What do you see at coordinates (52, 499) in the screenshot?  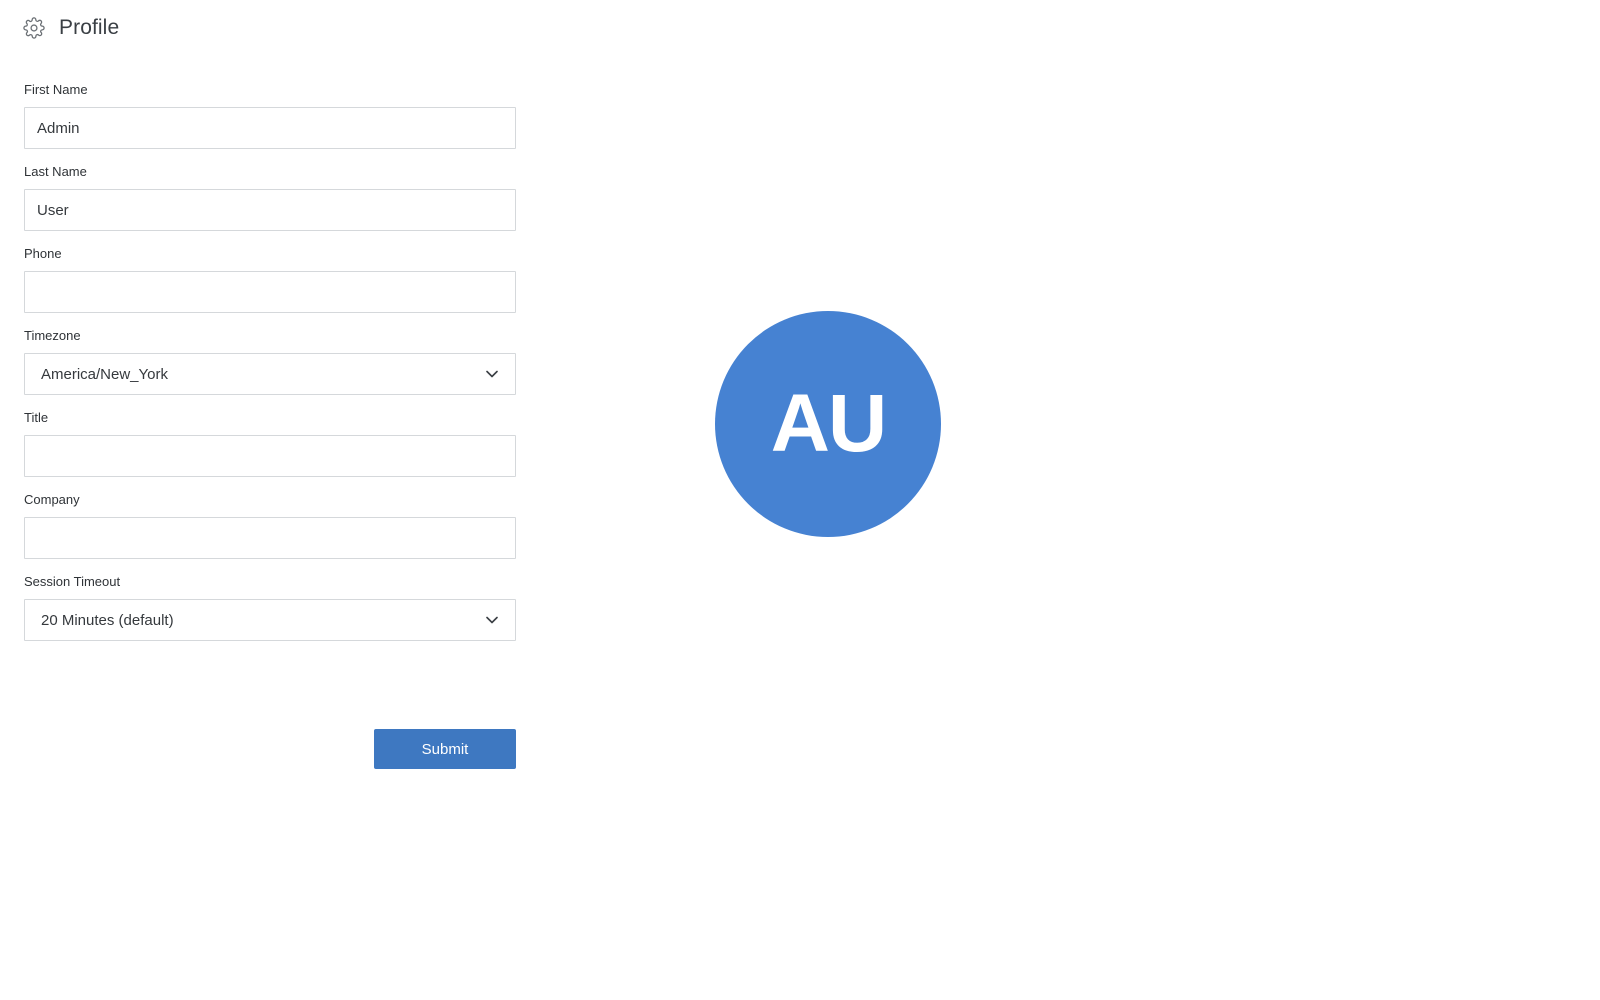 I see `company-label: Company` at bounding box center [52, 499].